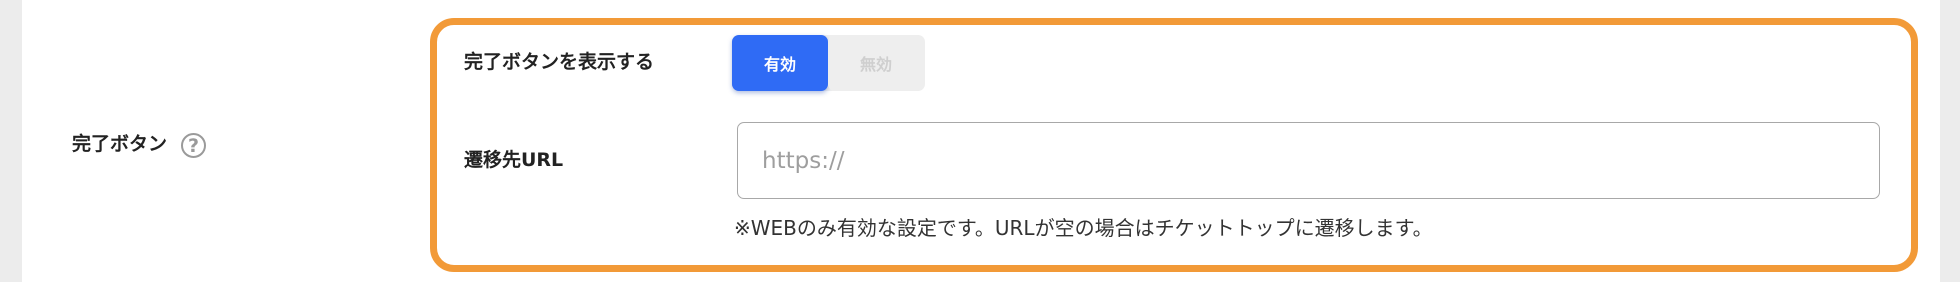 The width and height of the screenshot is (1960, 282). I want to click on show-complete-button-toggle: 有効 無効, so click(828, 63).